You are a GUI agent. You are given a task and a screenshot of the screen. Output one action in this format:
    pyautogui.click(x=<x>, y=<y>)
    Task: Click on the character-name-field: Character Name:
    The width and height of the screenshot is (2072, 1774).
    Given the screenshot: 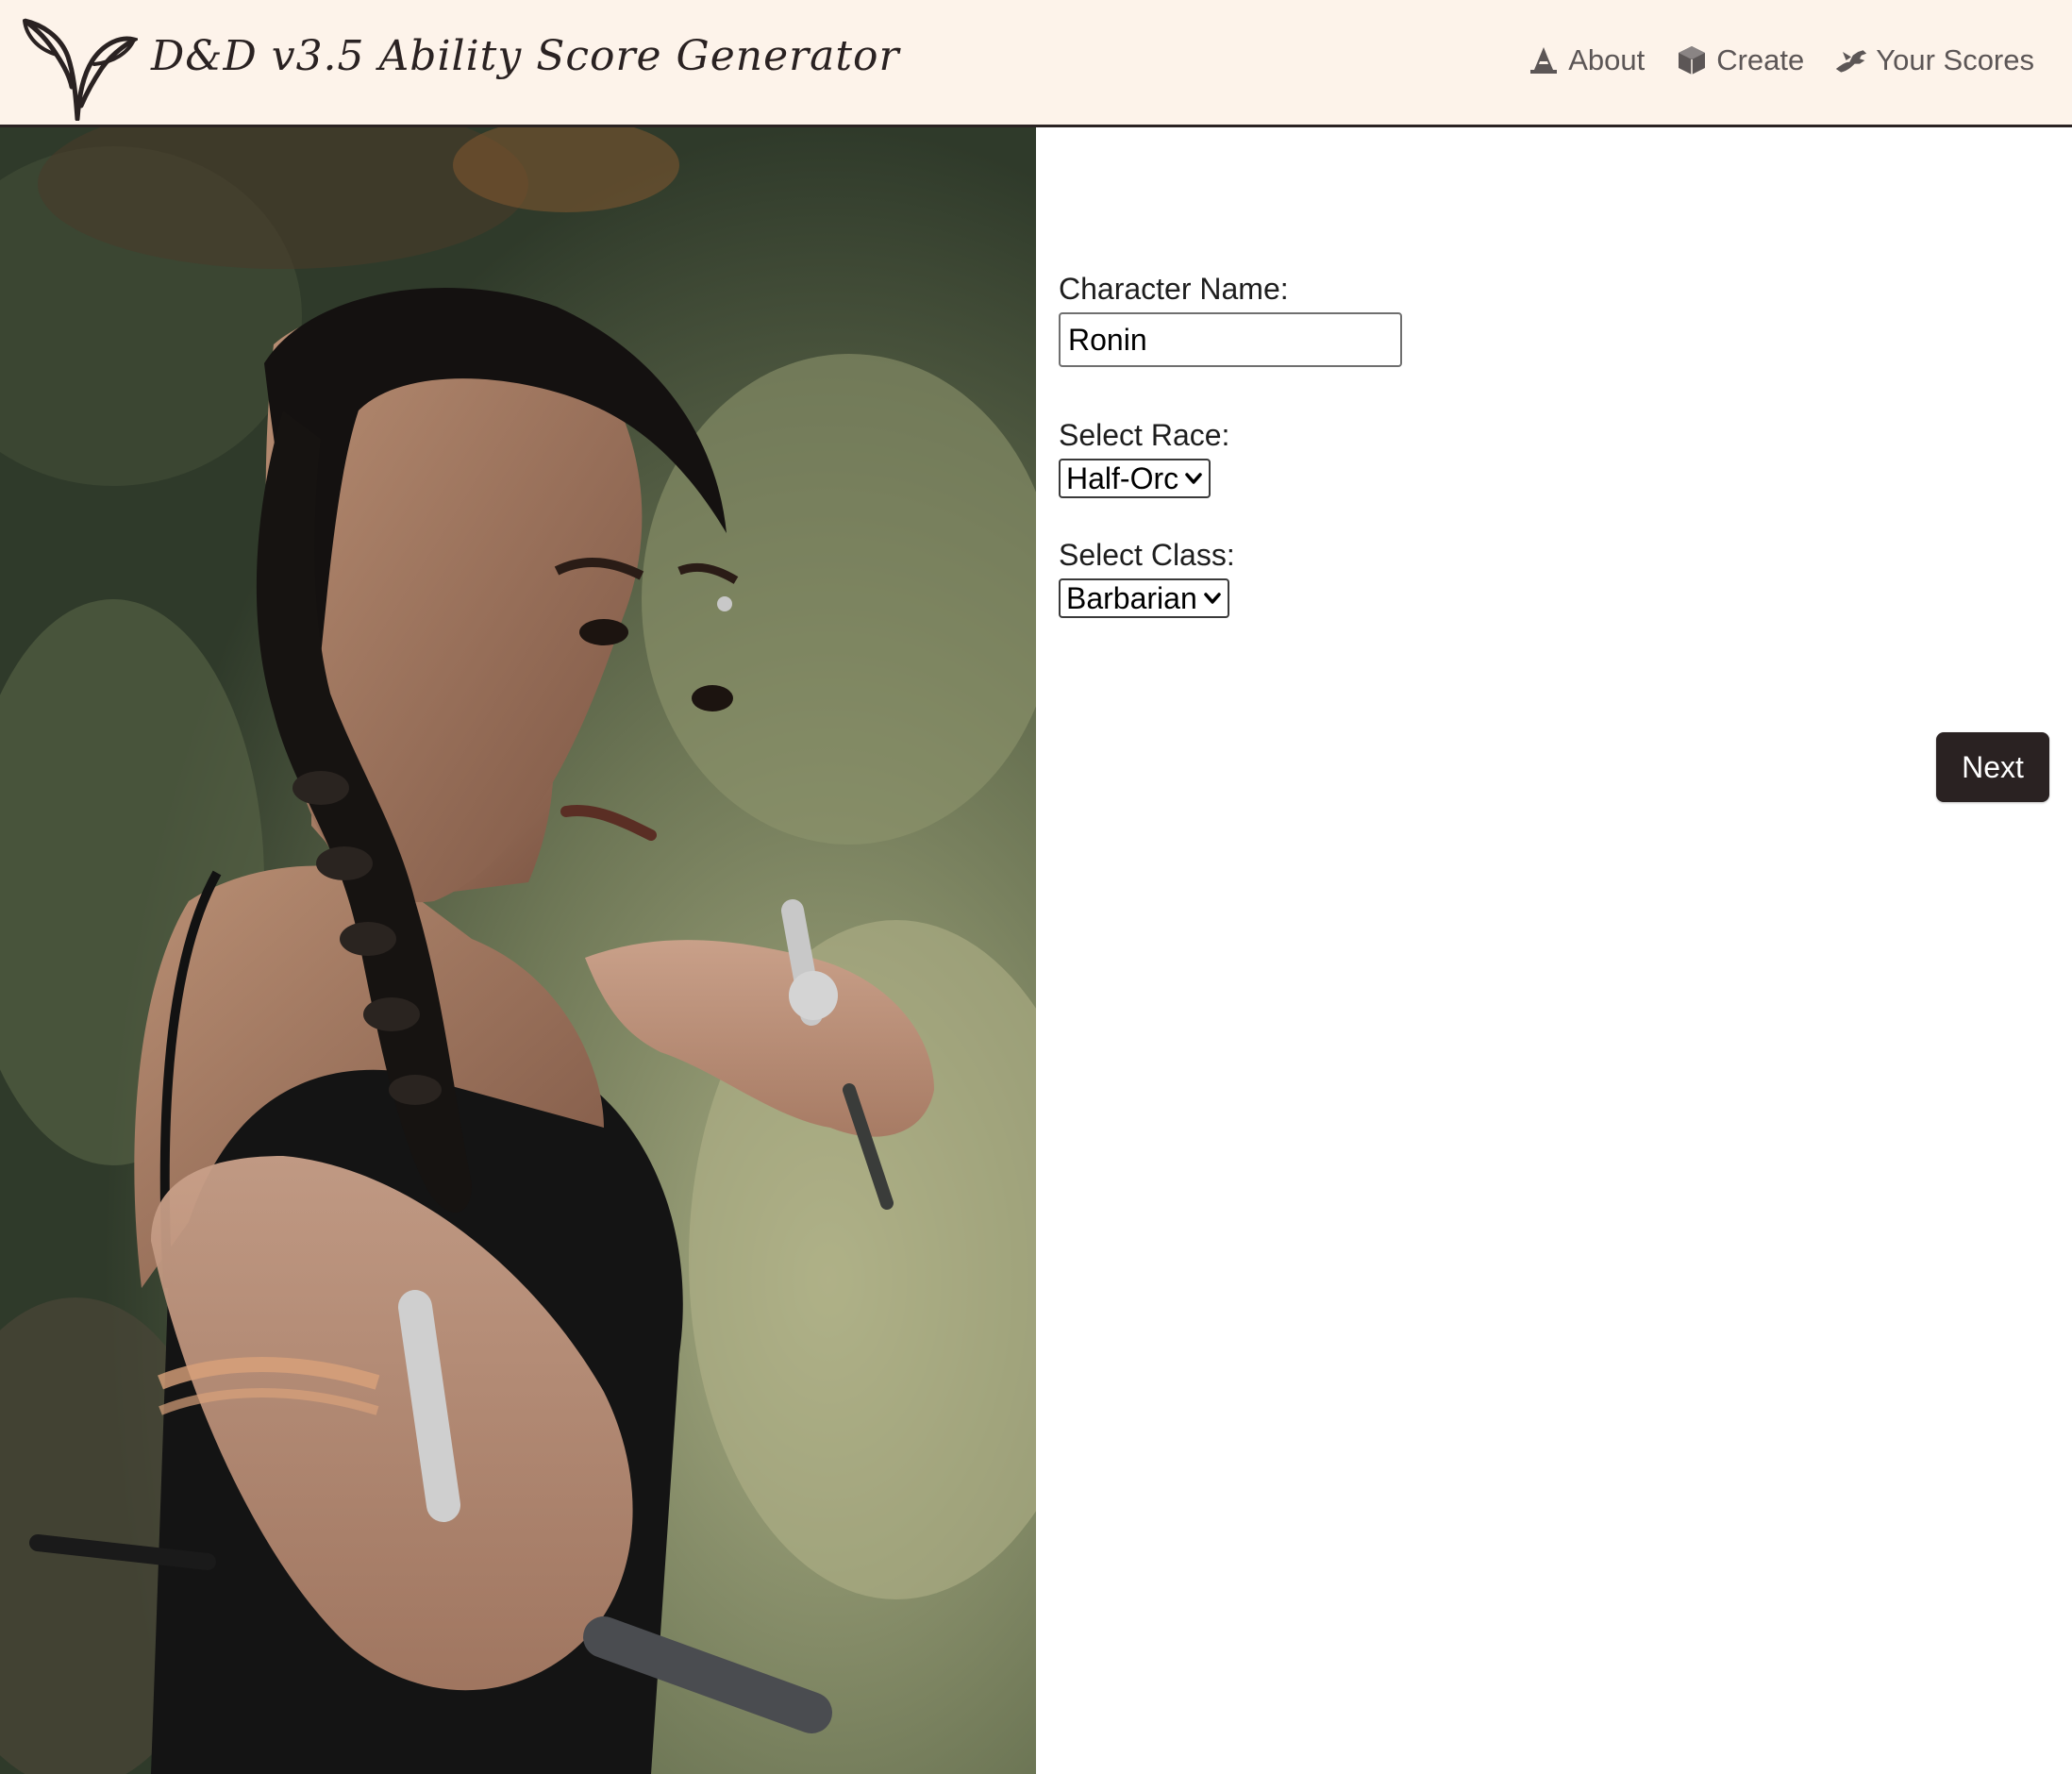 What is the action you would take?
    pyautogui.click(x=1230, y=319)
    